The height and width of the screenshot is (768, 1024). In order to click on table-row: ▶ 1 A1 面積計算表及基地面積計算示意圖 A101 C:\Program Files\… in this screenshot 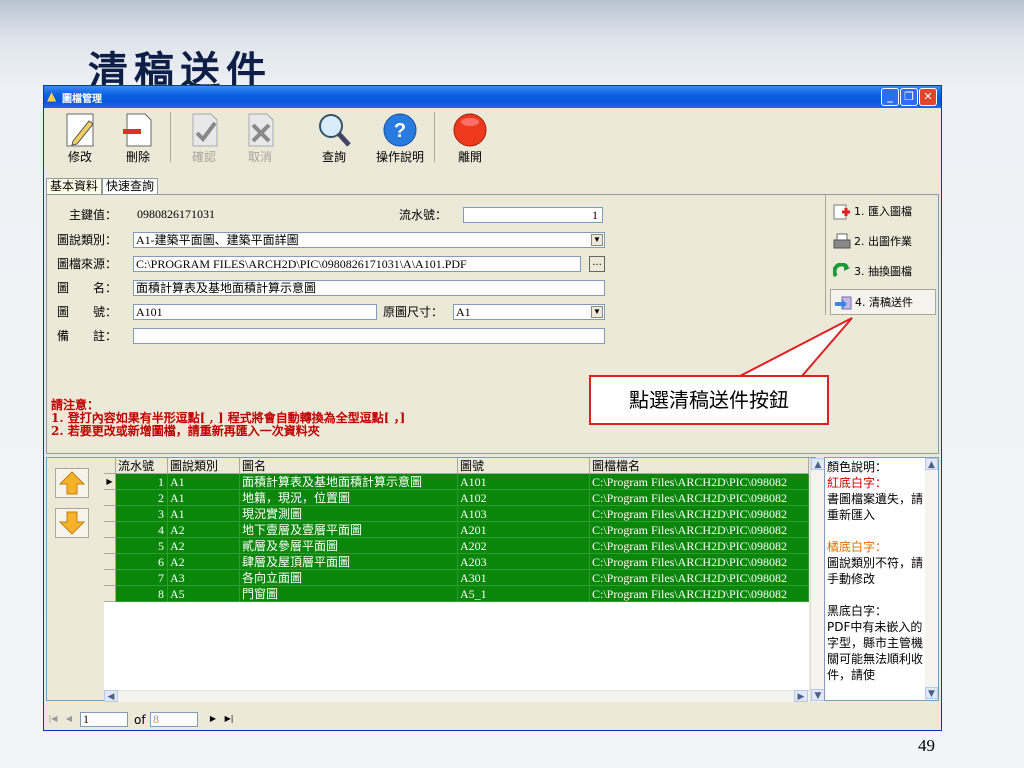, I will do `click(456, 482)`.